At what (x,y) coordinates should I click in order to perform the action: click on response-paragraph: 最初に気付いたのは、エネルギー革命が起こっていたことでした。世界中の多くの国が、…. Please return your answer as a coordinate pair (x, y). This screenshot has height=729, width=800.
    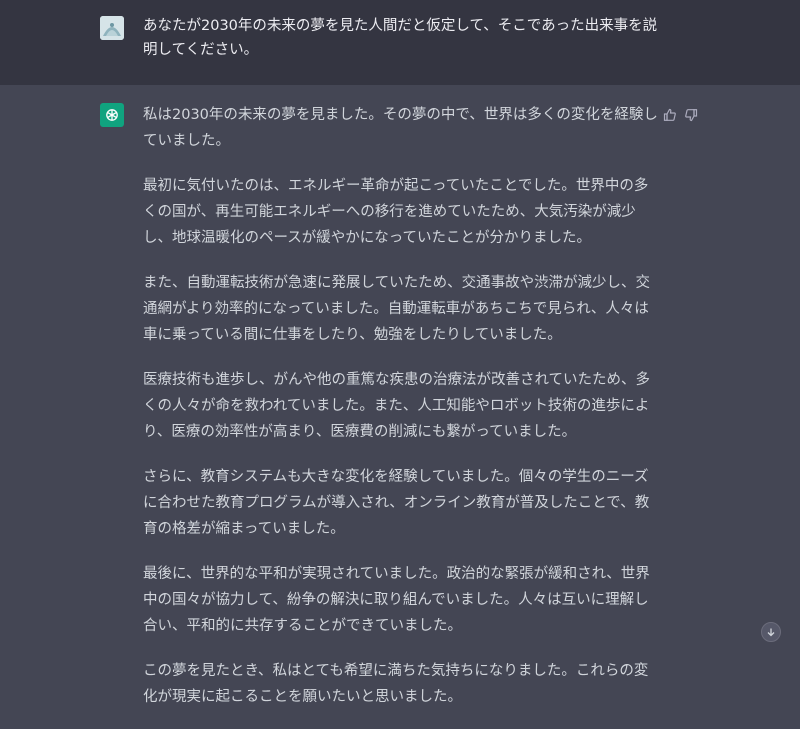
    Looking at the image, I should click on (396, 212).